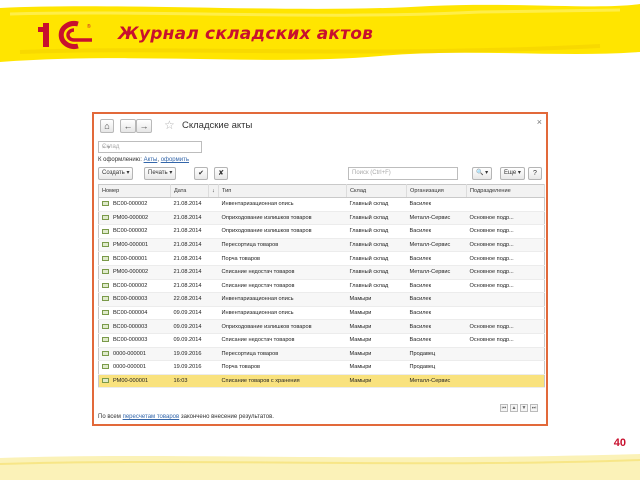 The image size is (640, 480). What do you see at coordinates (482, 173) in the screenshot?
I see `search-icon: 🔍 ▾` at bounding box center [482, 173].